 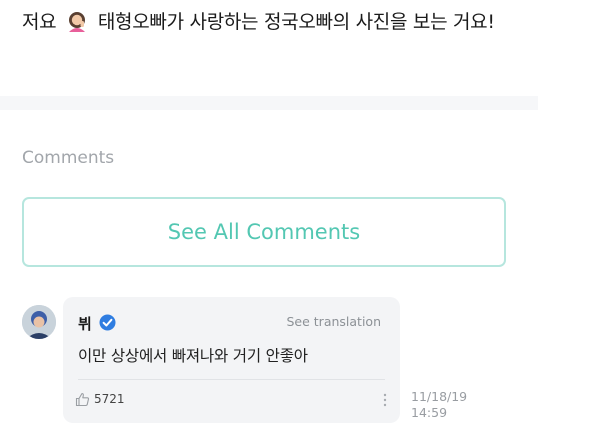 What do you see at coordinates (109, 399) in the screenshot?
I see `like-count: 5721` at bounding box center [109, 399].